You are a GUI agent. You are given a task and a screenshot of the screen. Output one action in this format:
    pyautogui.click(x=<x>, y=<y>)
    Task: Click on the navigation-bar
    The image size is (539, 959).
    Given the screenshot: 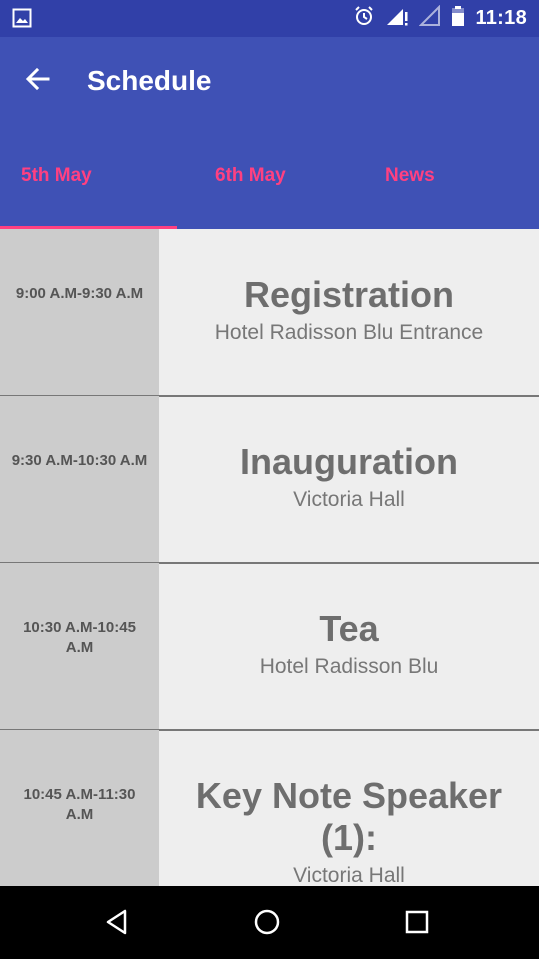 What is the action you would take?
    pyautogui.click(x=269, y=922)
    